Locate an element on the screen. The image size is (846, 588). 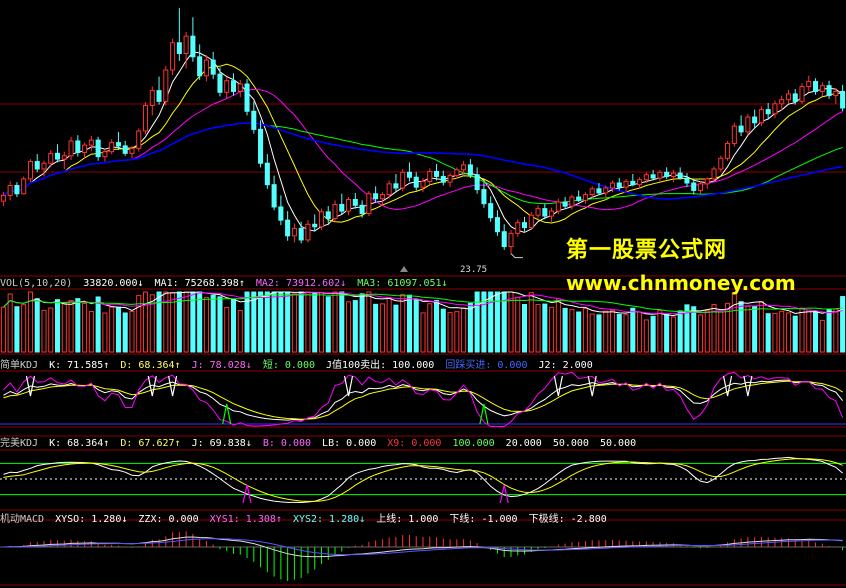
vol-ma1: MA1: 75268.398↑ is located at coordinates (199, 283).